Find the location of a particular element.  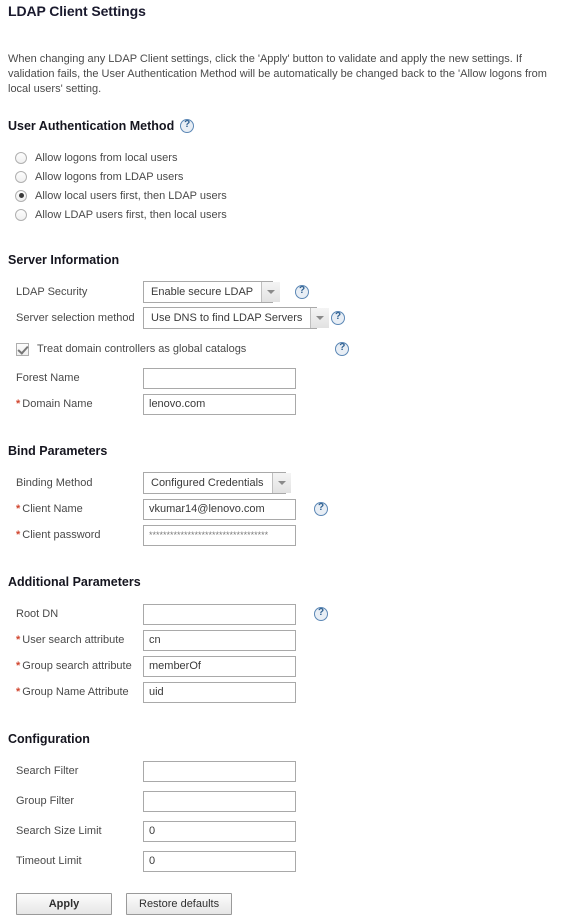

label-client-password: * Client password is located at coordinates (75, 535).